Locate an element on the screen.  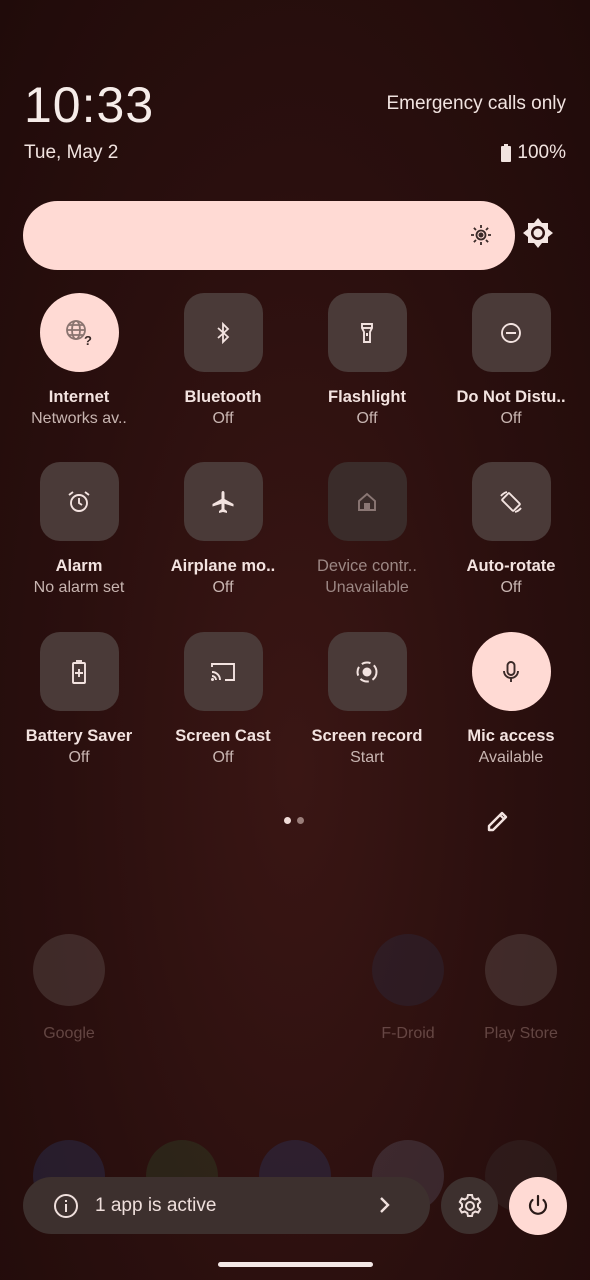
microphone-icon is located at coordinates (511, 672).